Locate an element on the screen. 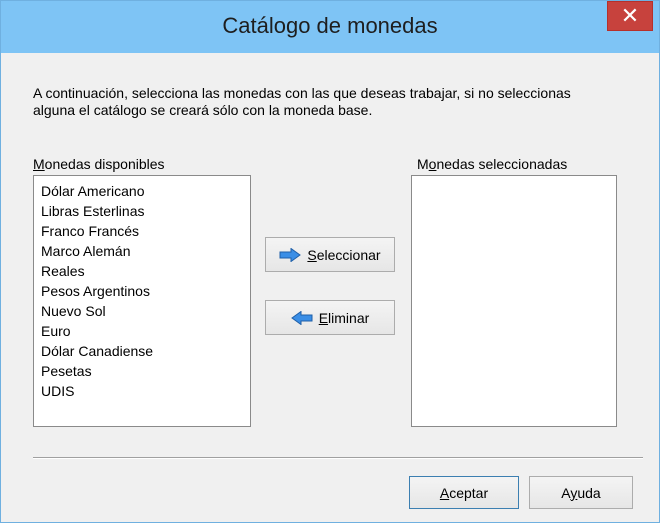 The height and width of the screenshot is (523, 660). select-button: Seleccionar is located at coordinates (330, 254).